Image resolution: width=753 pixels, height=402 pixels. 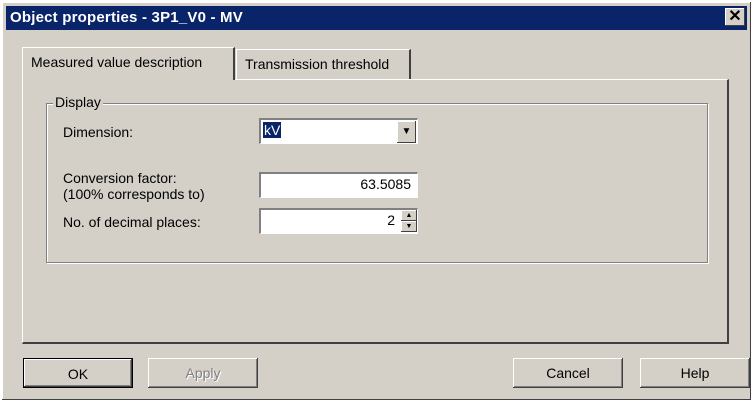 I want to click on decimal-places-stepper: 2 ▲ ▼, so click(x=338, y=221).